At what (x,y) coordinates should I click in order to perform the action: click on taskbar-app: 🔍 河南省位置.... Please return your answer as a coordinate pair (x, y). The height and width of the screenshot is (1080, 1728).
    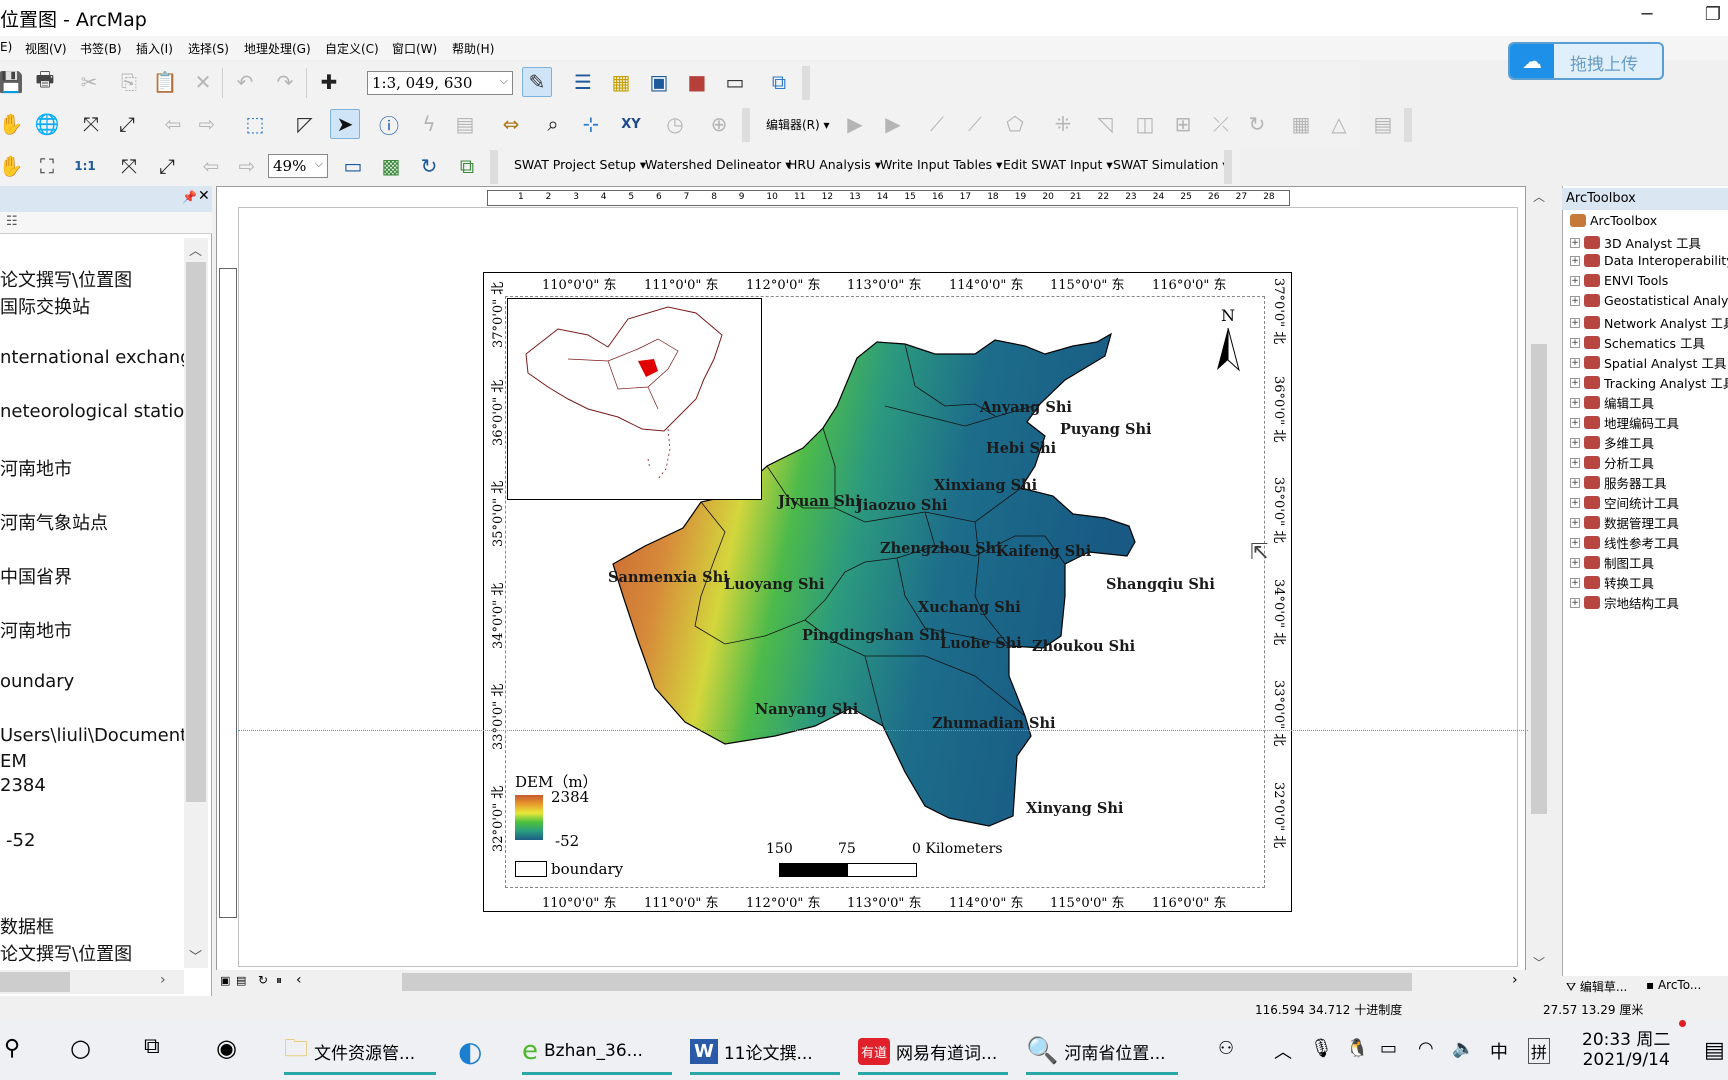
    Looking at the image, I should click on (1102, 1051).